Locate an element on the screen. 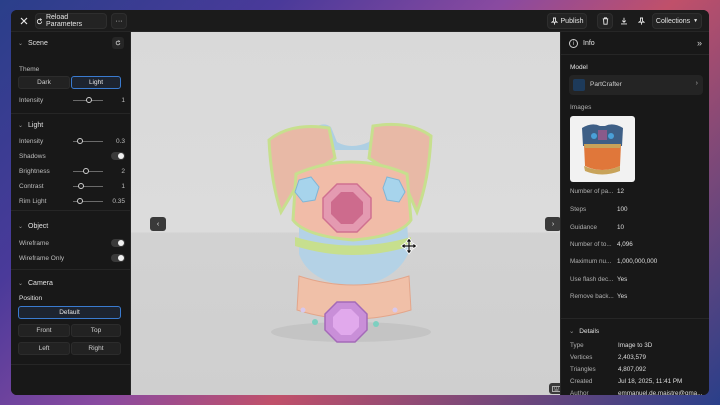 This screenshot has height=405, width=720. chevron-down-icon: ▼ is located at coordinates (696, 21).